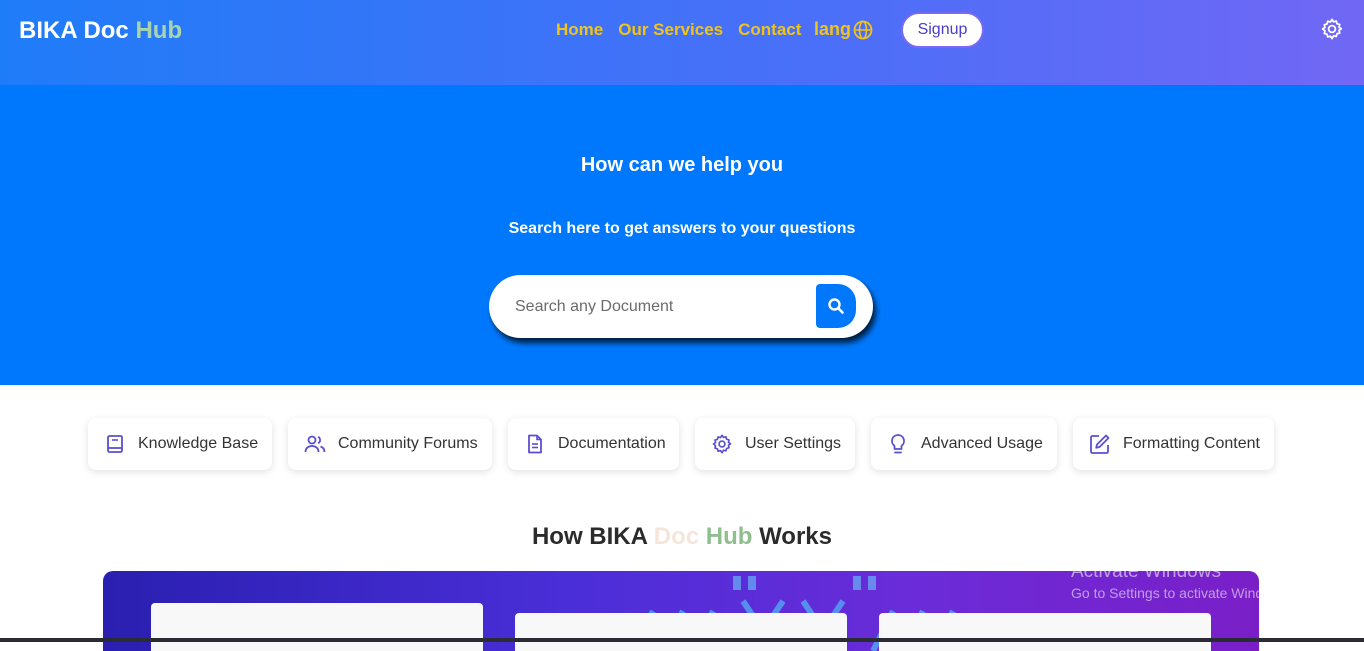  What do you see at coordinates (660, 307) in the screenshot?
I see `search-input` at bounding box center [660, 307].